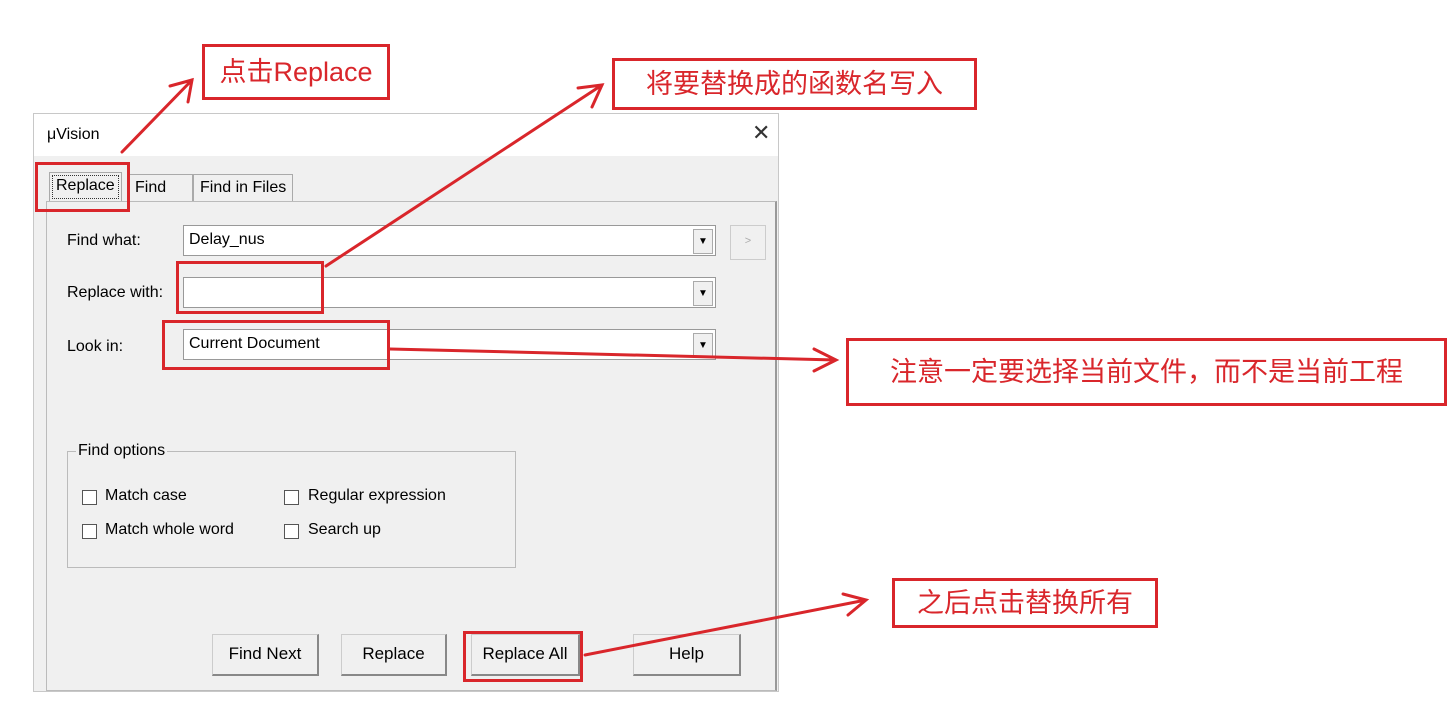 The height and width of the screenshot is (718, 1453). What do you see at coordinates (1025, 603) in the screenshot?
I see `callout-replace-all: 之后点击替换所有` at bounding box center [1025, 603].